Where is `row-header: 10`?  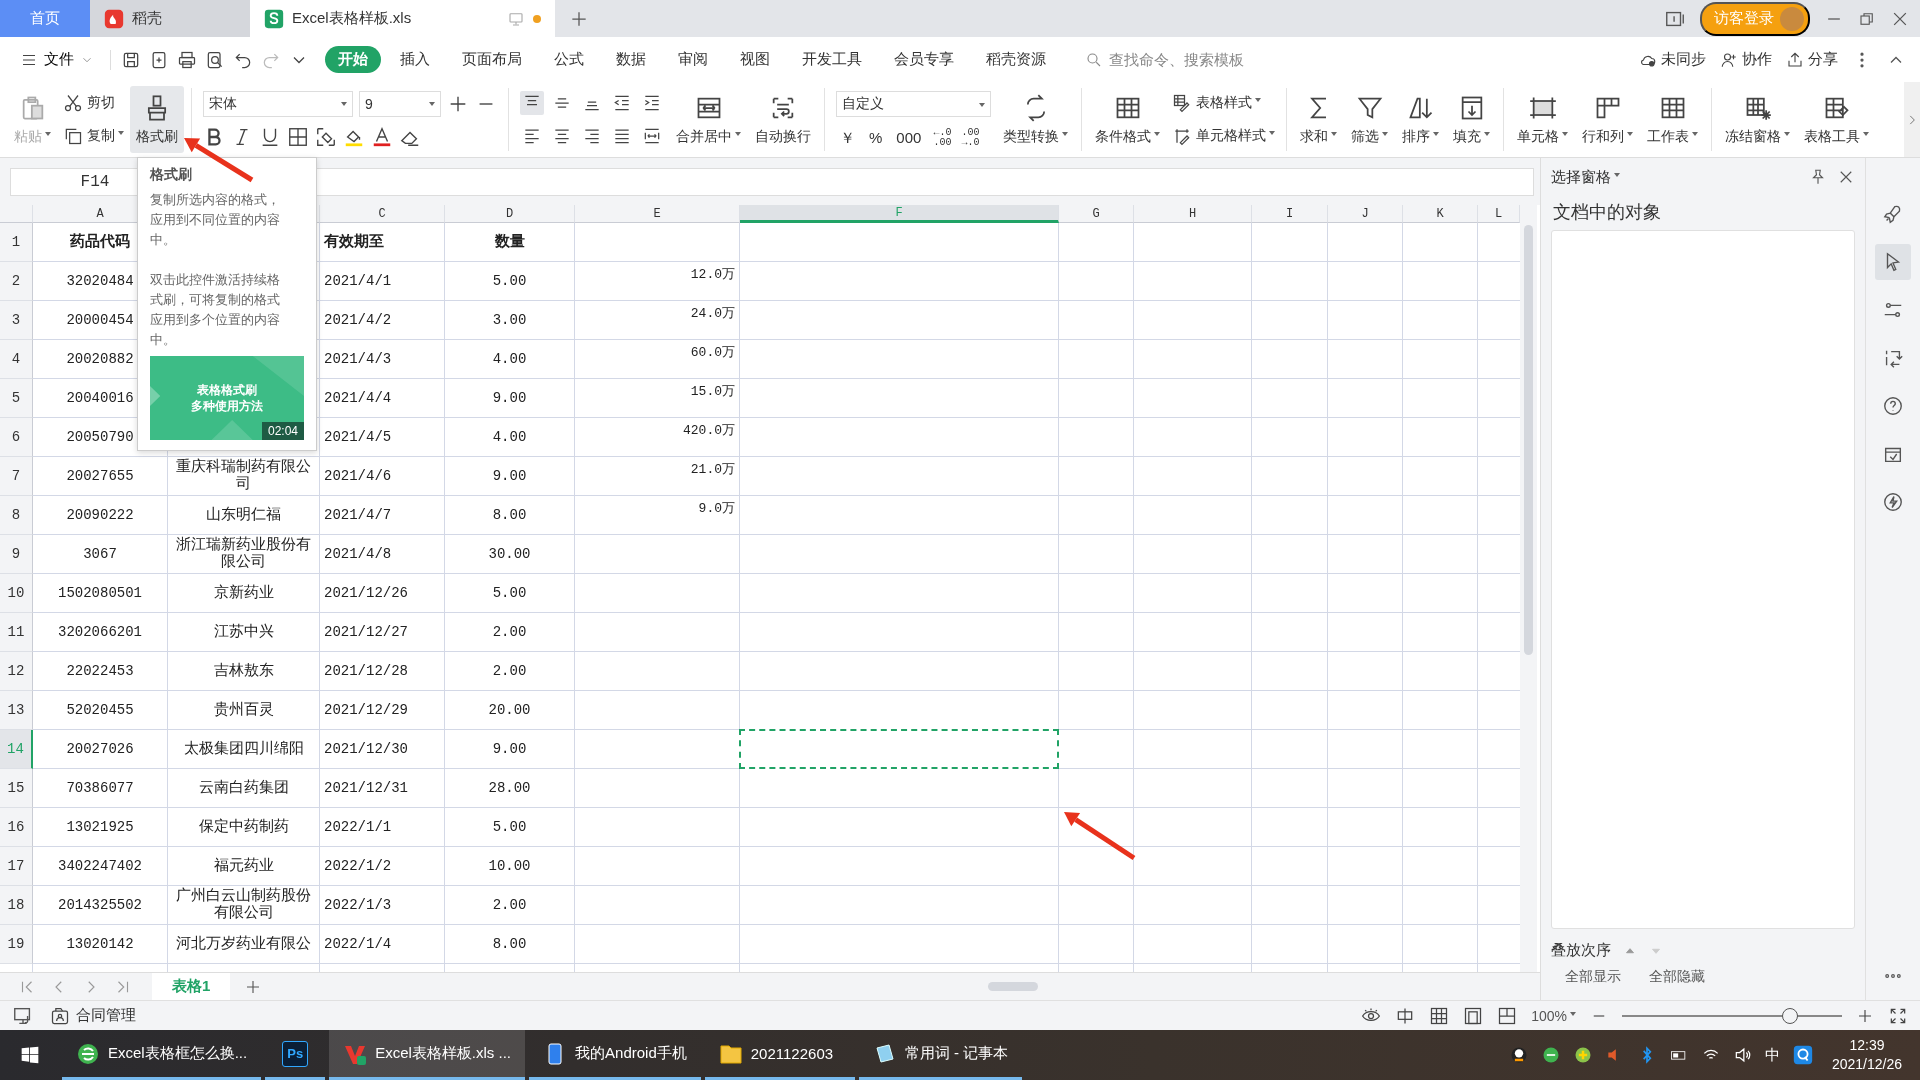 row-header: 10 is located at coordinates (16, 593).